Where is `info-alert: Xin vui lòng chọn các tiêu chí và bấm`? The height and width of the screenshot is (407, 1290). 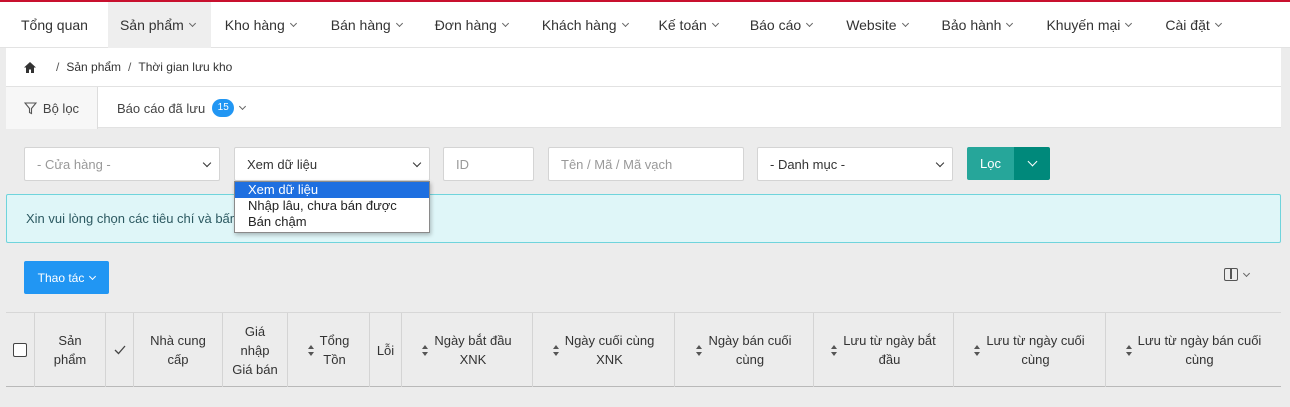 info-alert: Xin vui lòng chọn các tiêu chí và bấm is located at coordinates (643, 218).